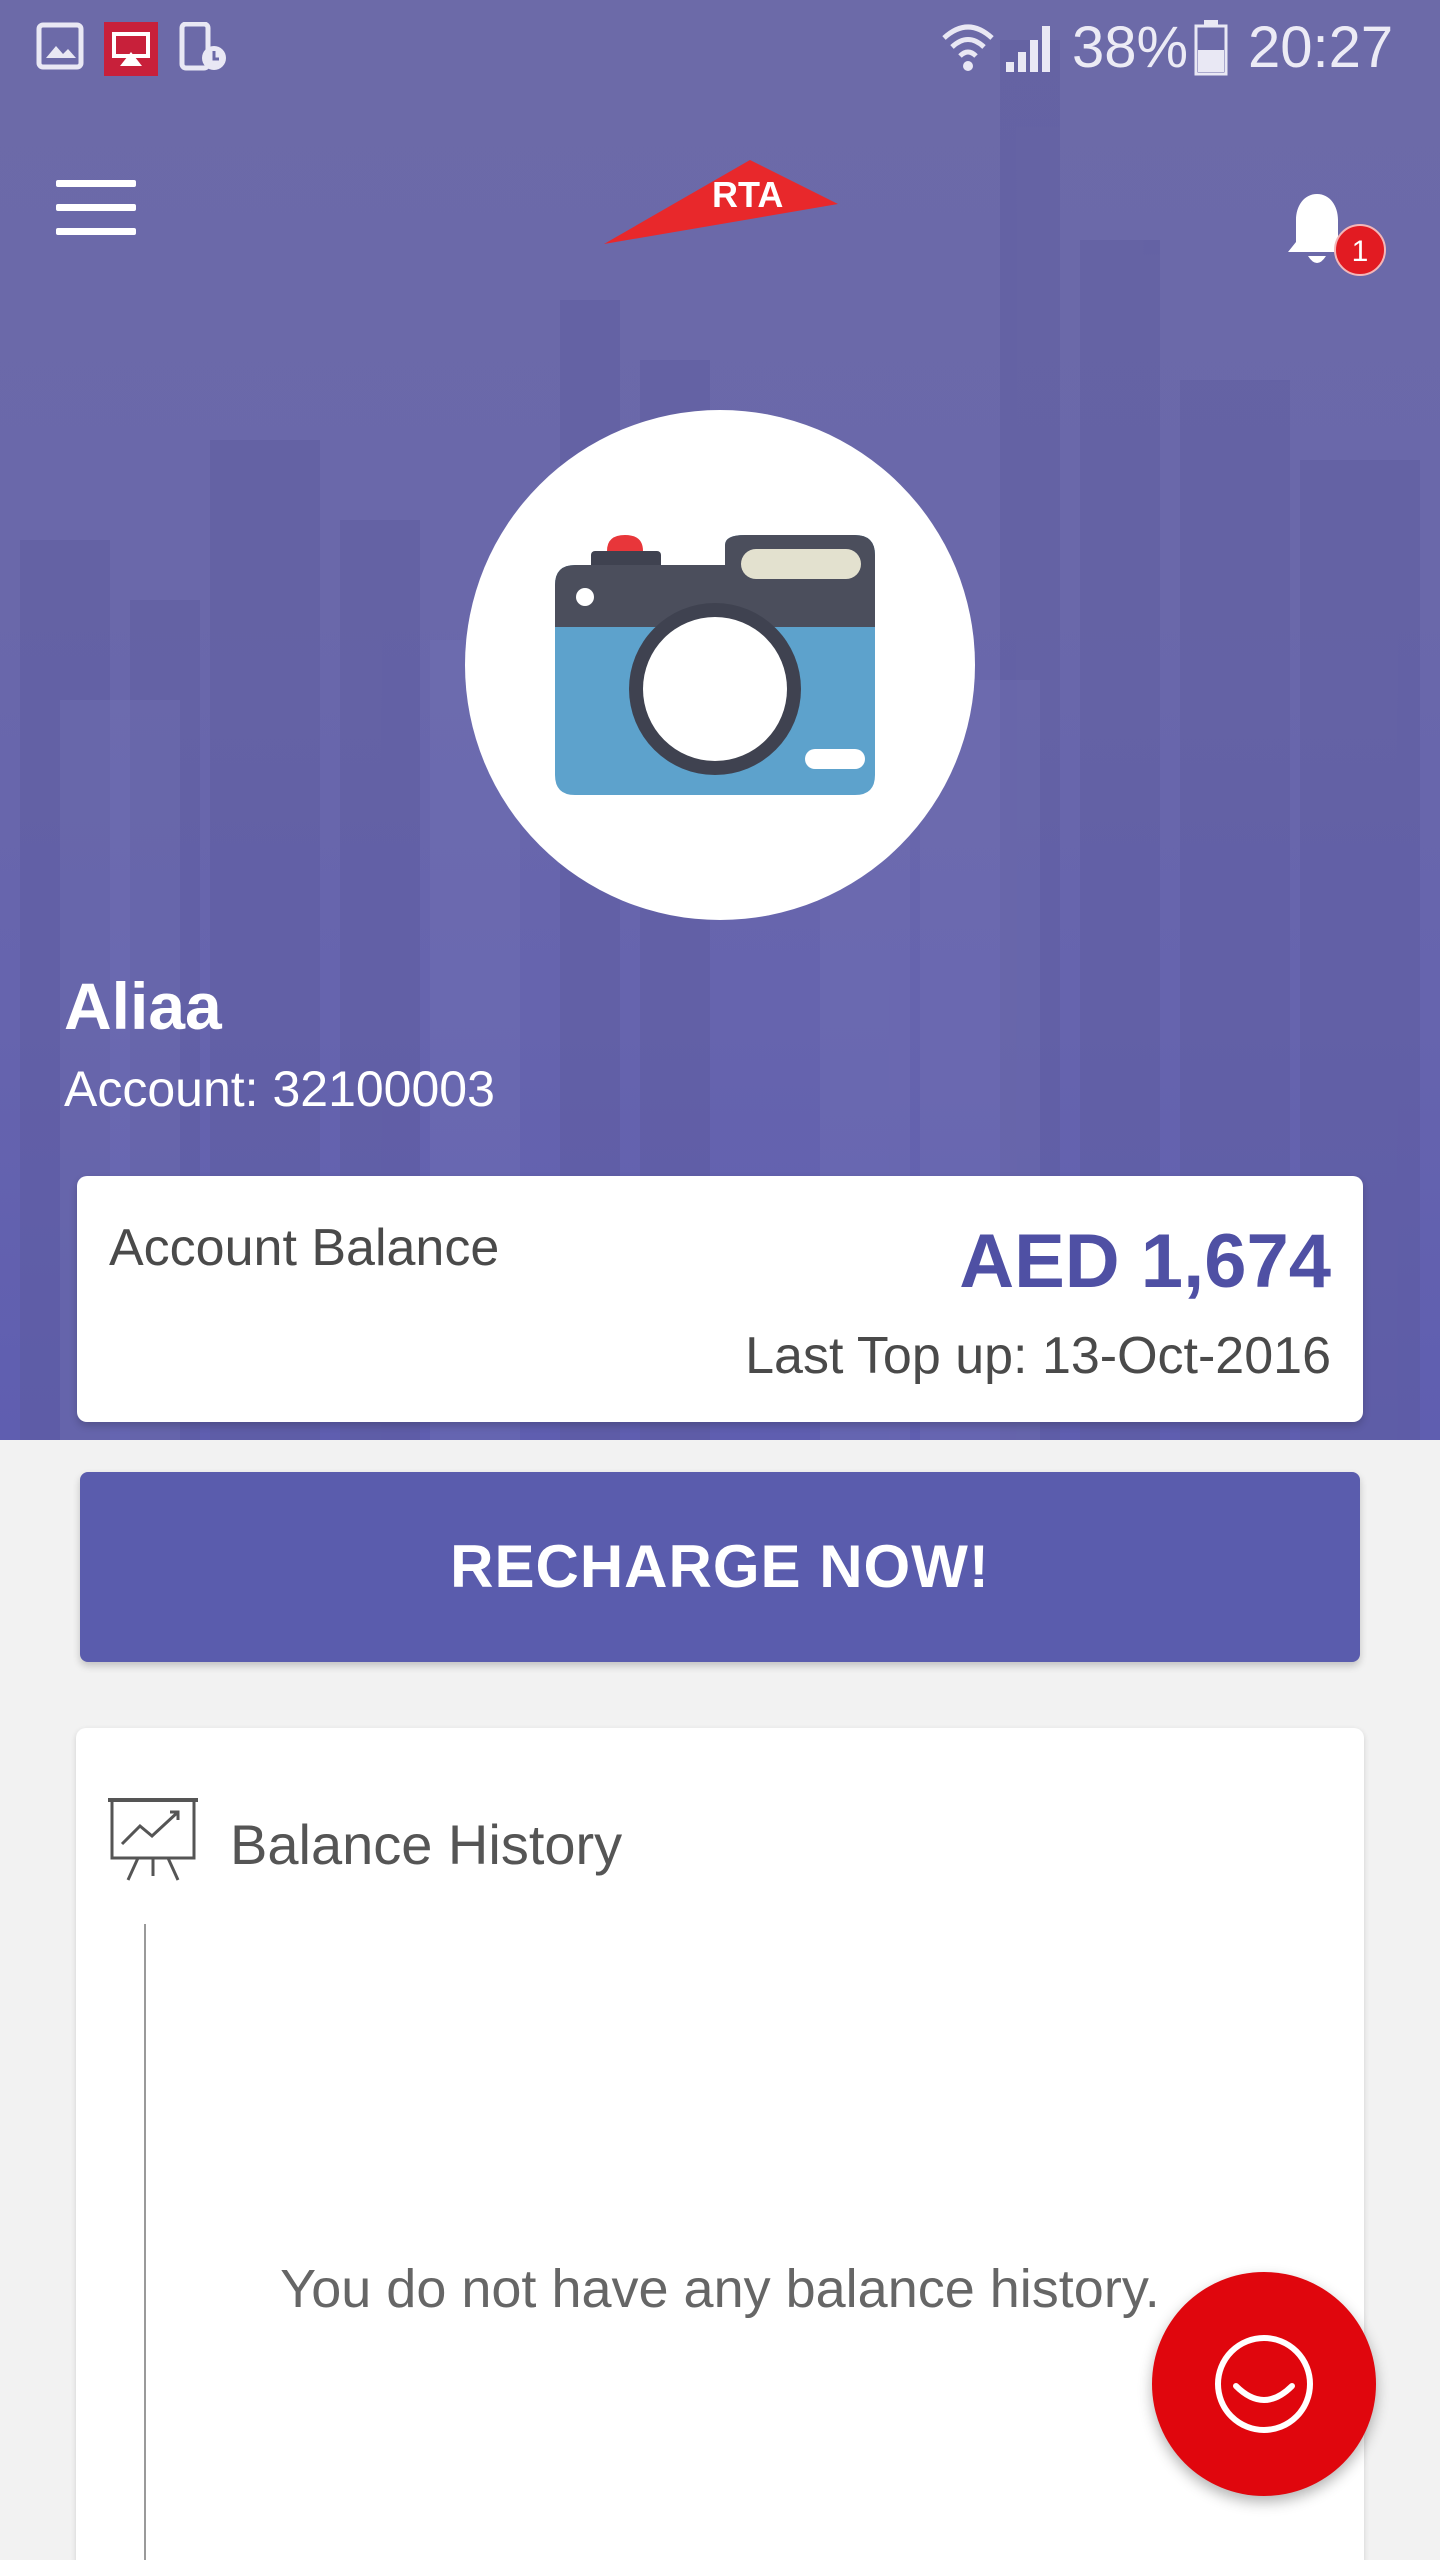 This screenshot has height=2560, width=1440. What do you see at coordinates (145, 2242) in the screenshot?
I see `history-axis-line` at bounding box center [145, 2242].